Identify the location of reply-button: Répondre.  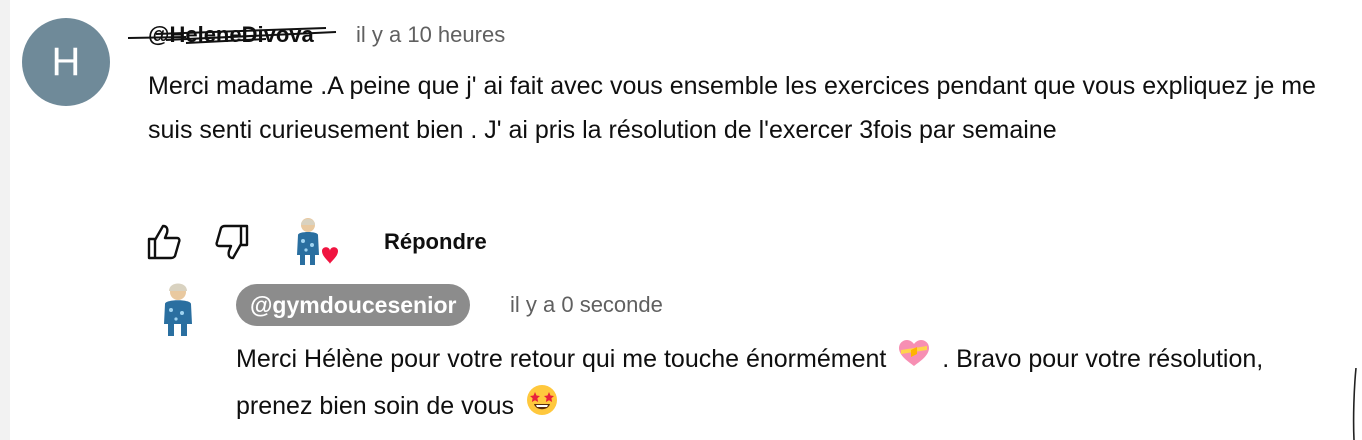
(435, 242).